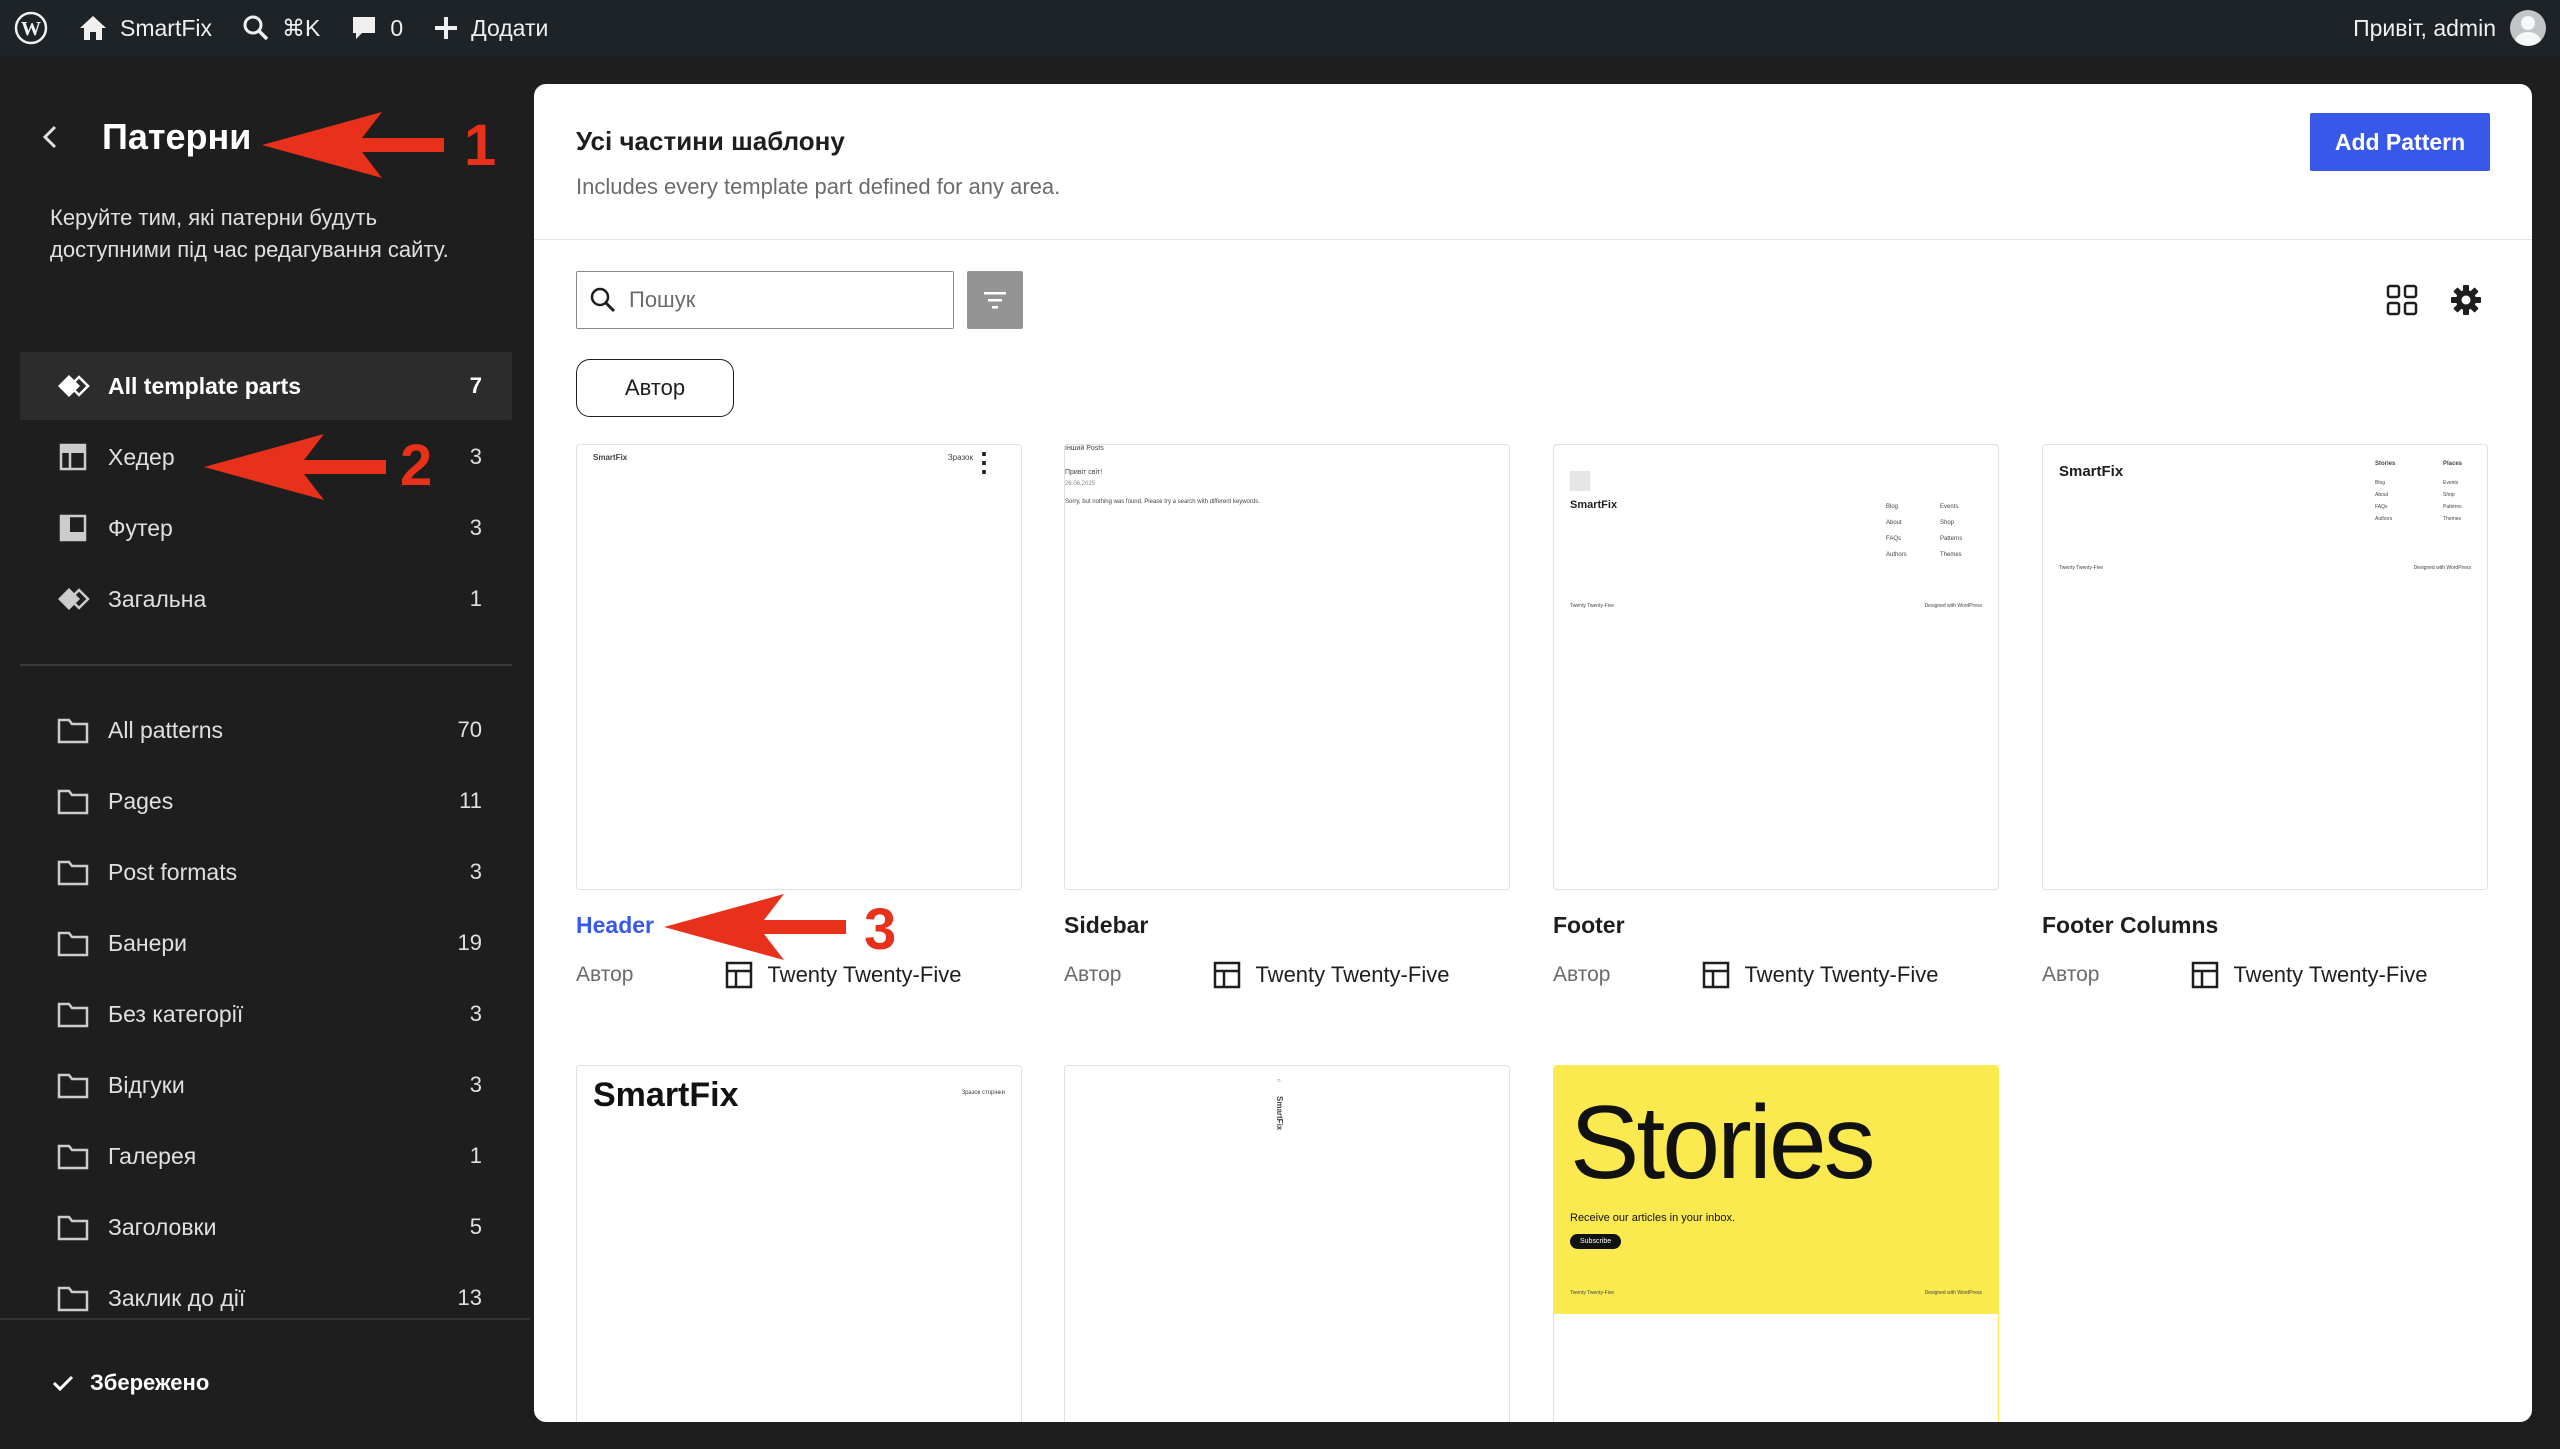 The width and height of the screenshot is (2560, 1449). What do you see at coordinates (266, 730) in the screenshot?
I see `sidebar-item-category: All patterns 70` at bounding box center [266, 730].